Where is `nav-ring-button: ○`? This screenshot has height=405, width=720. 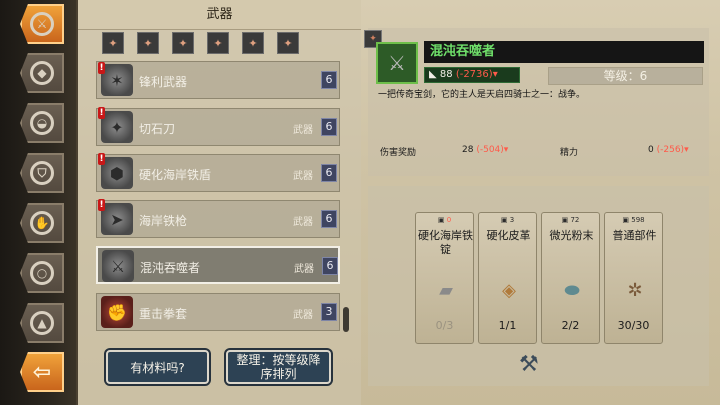
nav-ring-button: ○ is located at coordinates (42, 273).